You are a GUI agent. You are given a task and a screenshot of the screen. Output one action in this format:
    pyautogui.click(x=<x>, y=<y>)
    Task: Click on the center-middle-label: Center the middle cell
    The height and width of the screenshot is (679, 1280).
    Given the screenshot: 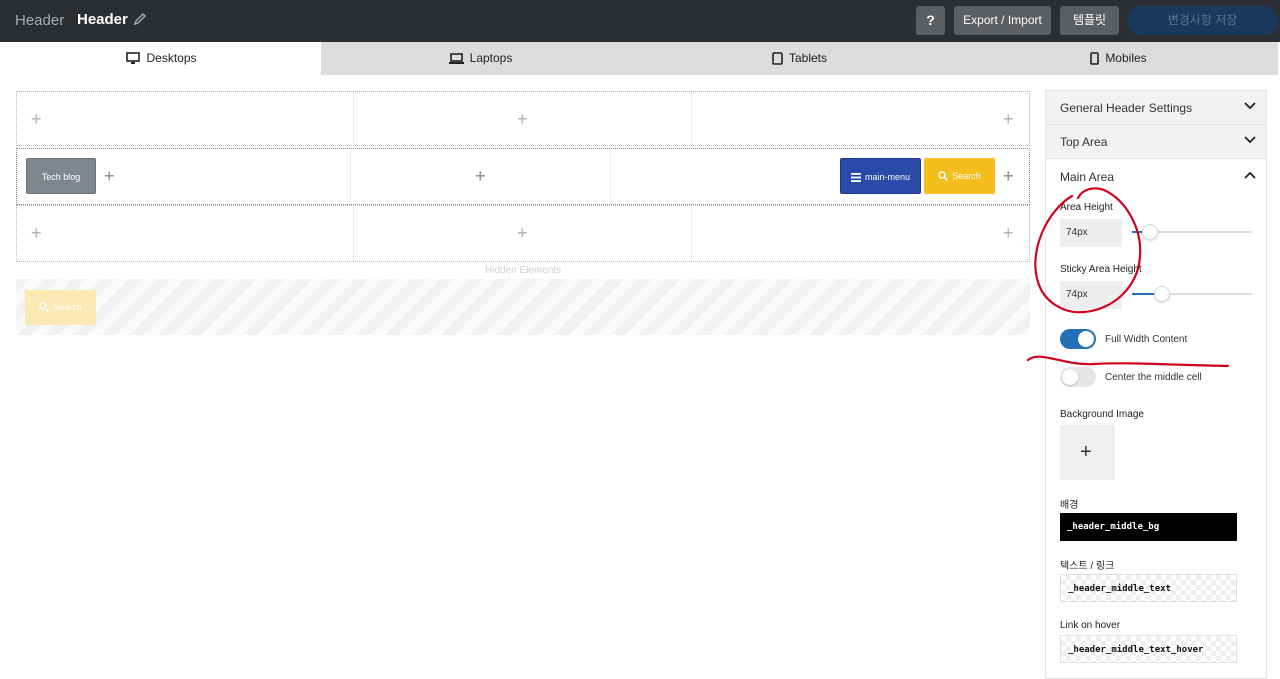 What is the action you would take?
    pyautogui.click(x=1153, y=377)
    